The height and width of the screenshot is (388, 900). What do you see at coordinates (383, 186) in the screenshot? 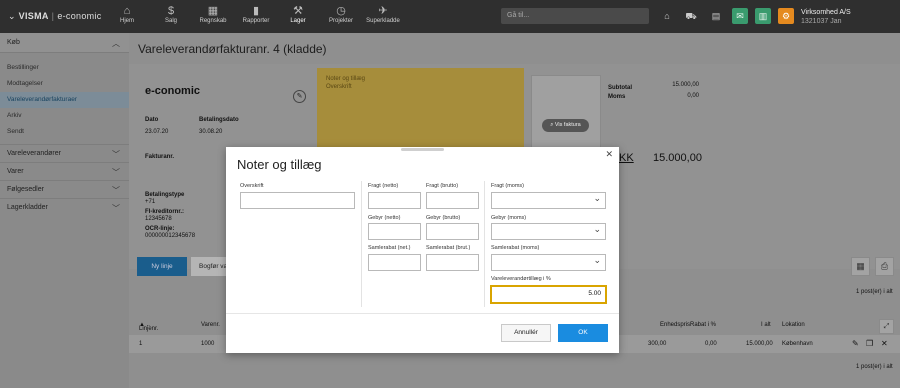
I see `freight-net-label: Fragt (netto)` at bounding box center [383, 186].